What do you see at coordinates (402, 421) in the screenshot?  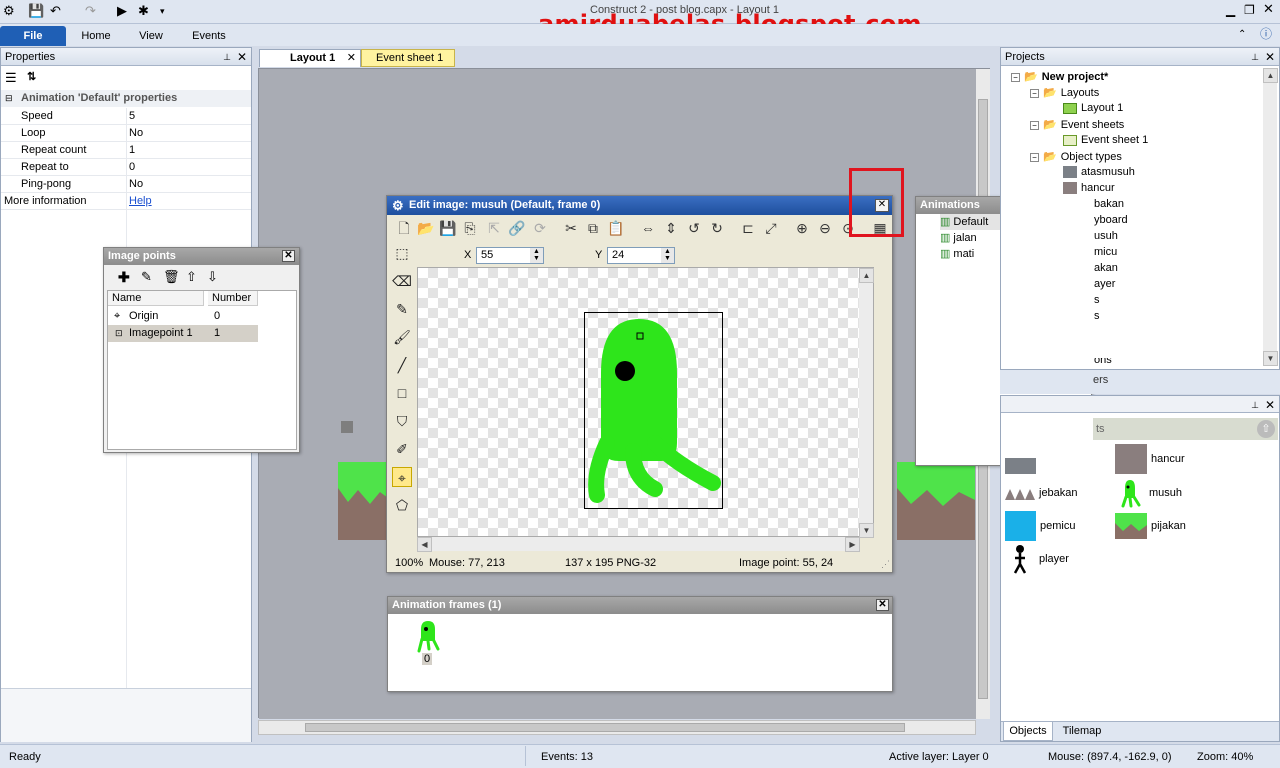 I see `fill-icon: ⛉` at bounding box center [402, 421].